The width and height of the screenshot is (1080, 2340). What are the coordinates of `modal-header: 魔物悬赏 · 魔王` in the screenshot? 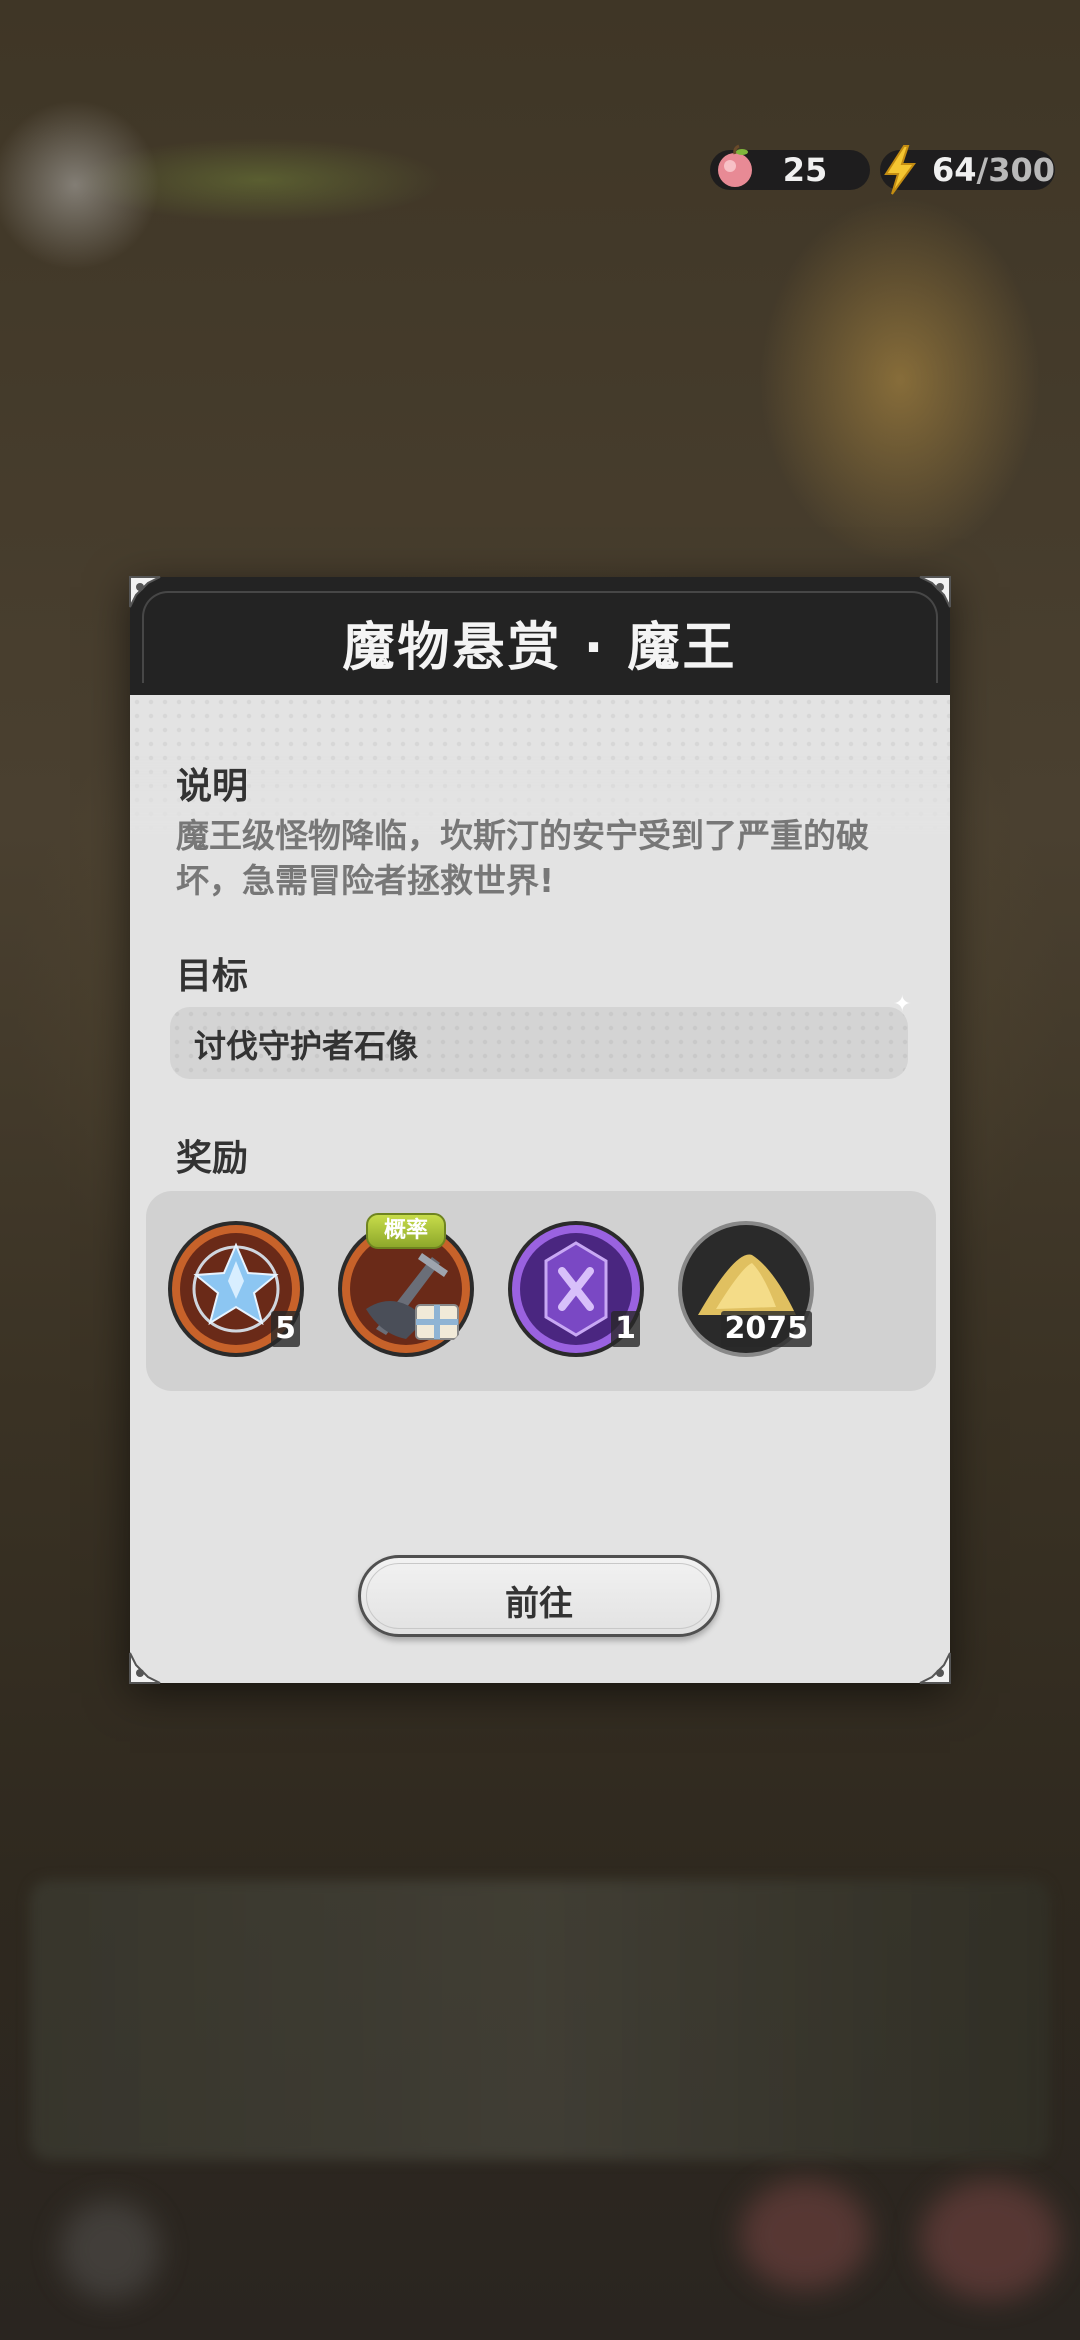 It's located at (540, 636).